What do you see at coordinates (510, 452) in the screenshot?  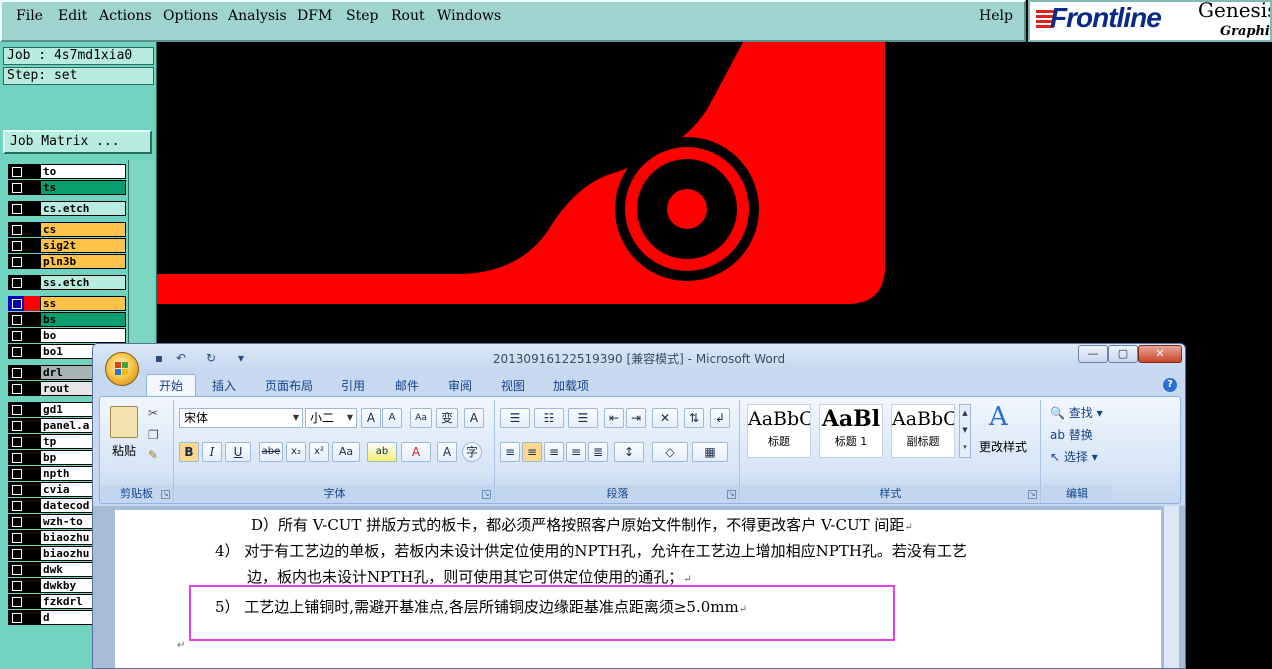 I see `align-left-button: ≡` at bounding box center [510, 452].